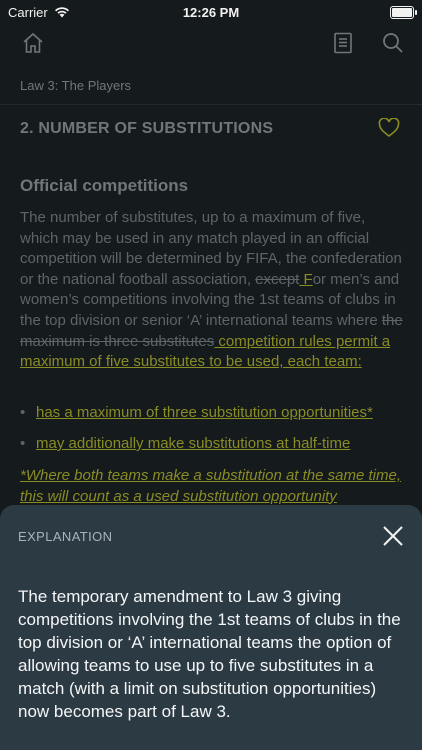 The image size is (422, 750). Describe the element at coordinates (61, 12) in the screenshot. I see `wifi-icon` at that location.